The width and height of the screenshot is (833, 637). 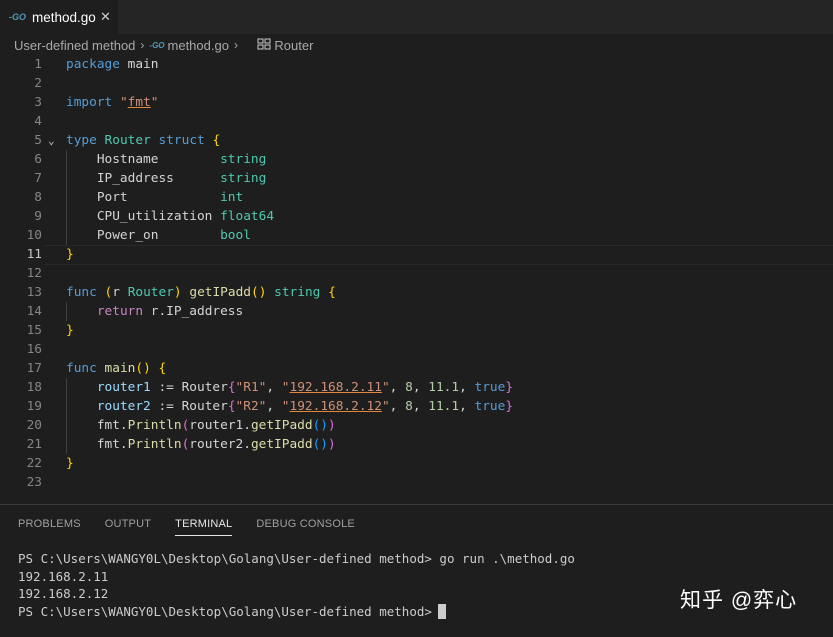 What do you see at coordinates (51, 140) in the screenshot?
I see `chevron-down-icon: ⌄` at bounding box center [51, 140].